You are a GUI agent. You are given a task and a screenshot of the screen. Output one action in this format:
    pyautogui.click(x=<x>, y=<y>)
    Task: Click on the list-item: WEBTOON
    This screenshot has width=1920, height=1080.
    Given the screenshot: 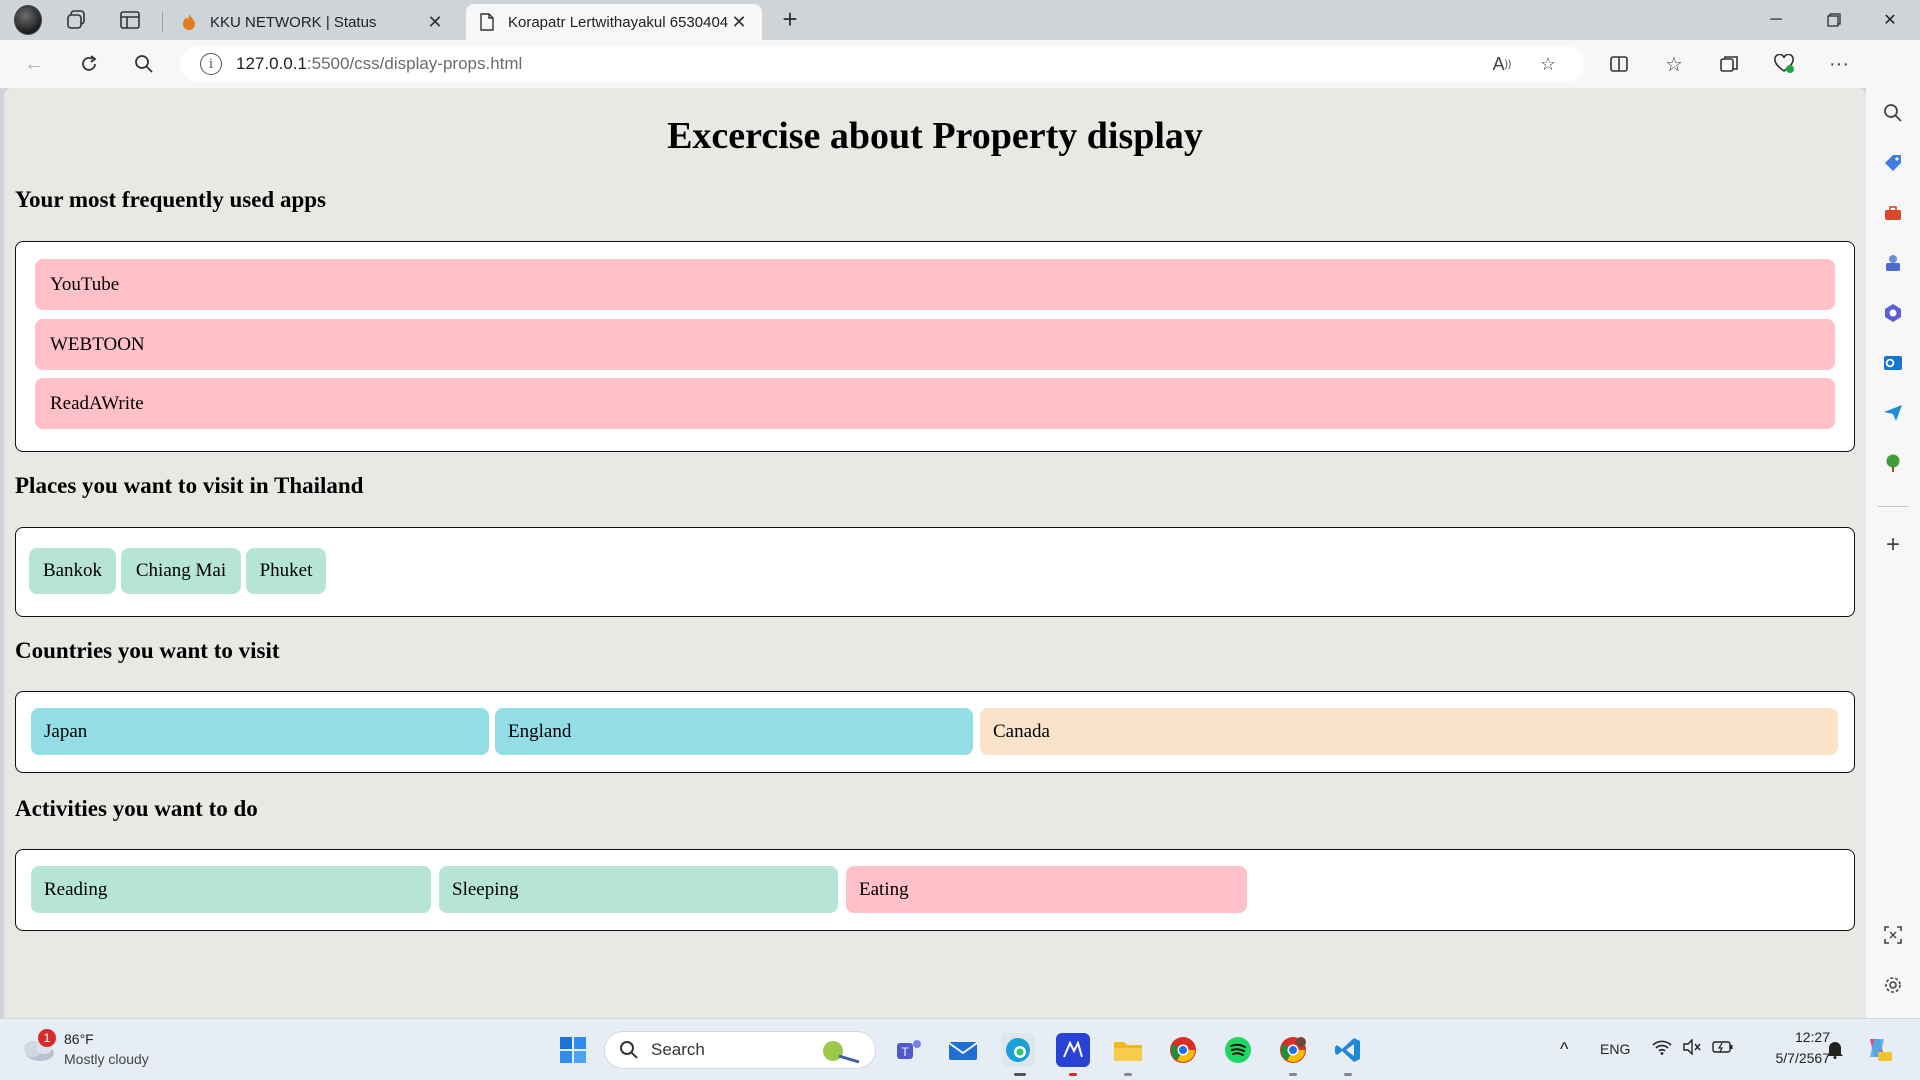 What is the action you would take?
    pyautogui.click(x=935, y=344)
    